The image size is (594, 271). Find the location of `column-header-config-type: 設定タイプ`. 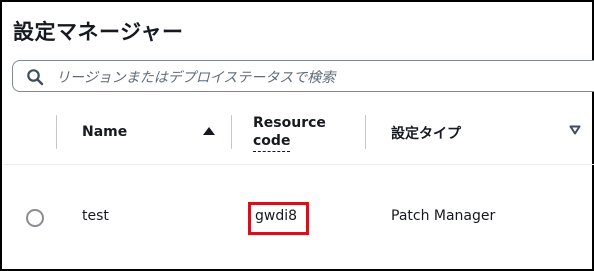

column-header-config-type: 設定タイプ is located at coordinates (426, 133).